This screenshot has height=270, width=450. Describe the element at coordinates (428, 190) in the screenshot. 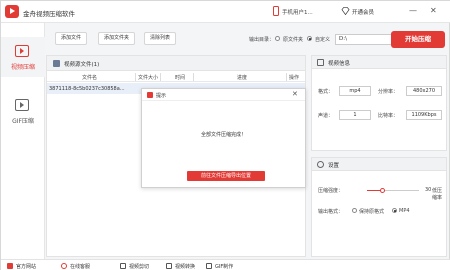

I see `compress-strength-value: 30` at that location.